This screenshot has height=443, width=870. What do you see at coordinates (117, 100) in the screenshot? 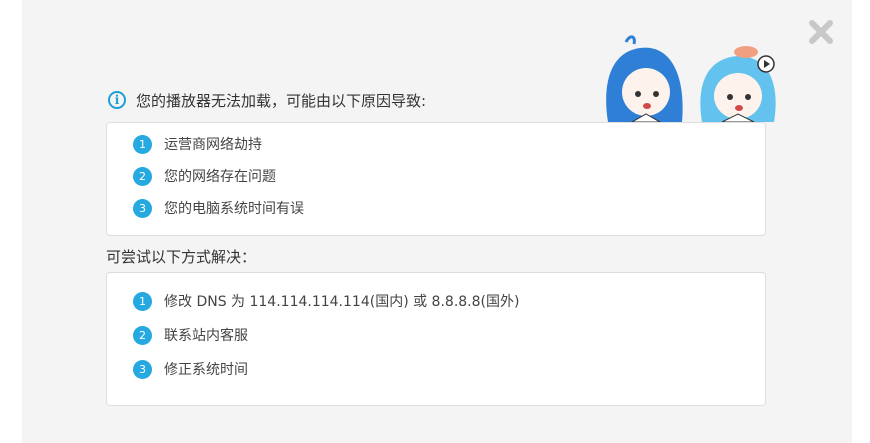
I see `info-icon: i` at bounding box center [117, 100].